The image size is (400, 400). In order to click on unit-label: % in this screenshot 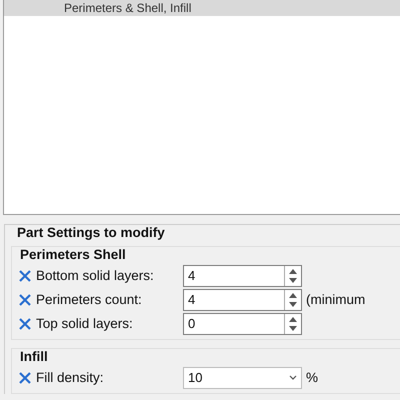, I will do `click(312, 377)`.